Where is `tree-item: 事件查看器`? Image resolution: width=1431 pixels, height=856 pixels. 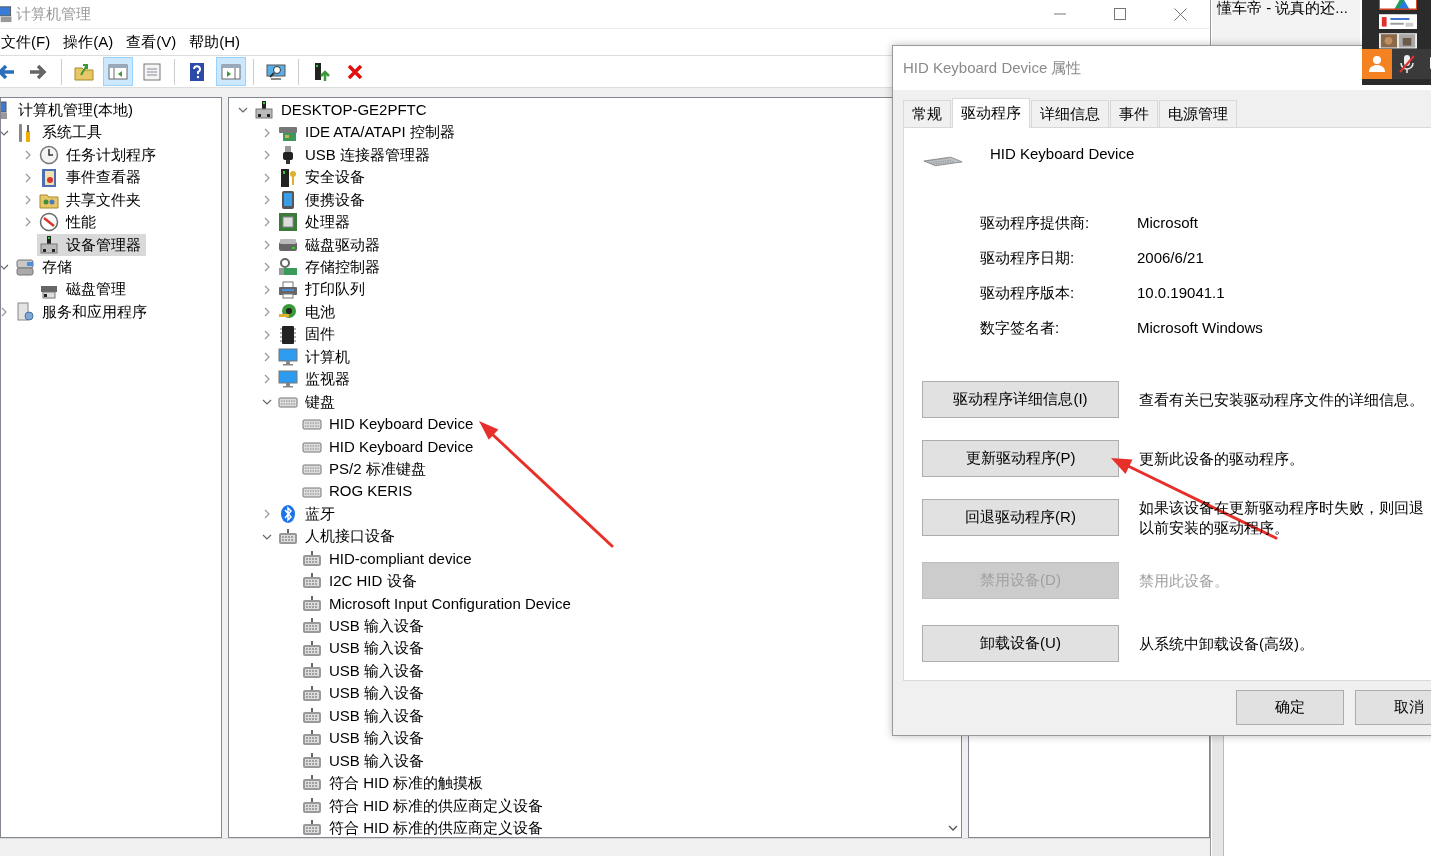
tree-item: 事件查看器 is located at coordinates (91, 177).